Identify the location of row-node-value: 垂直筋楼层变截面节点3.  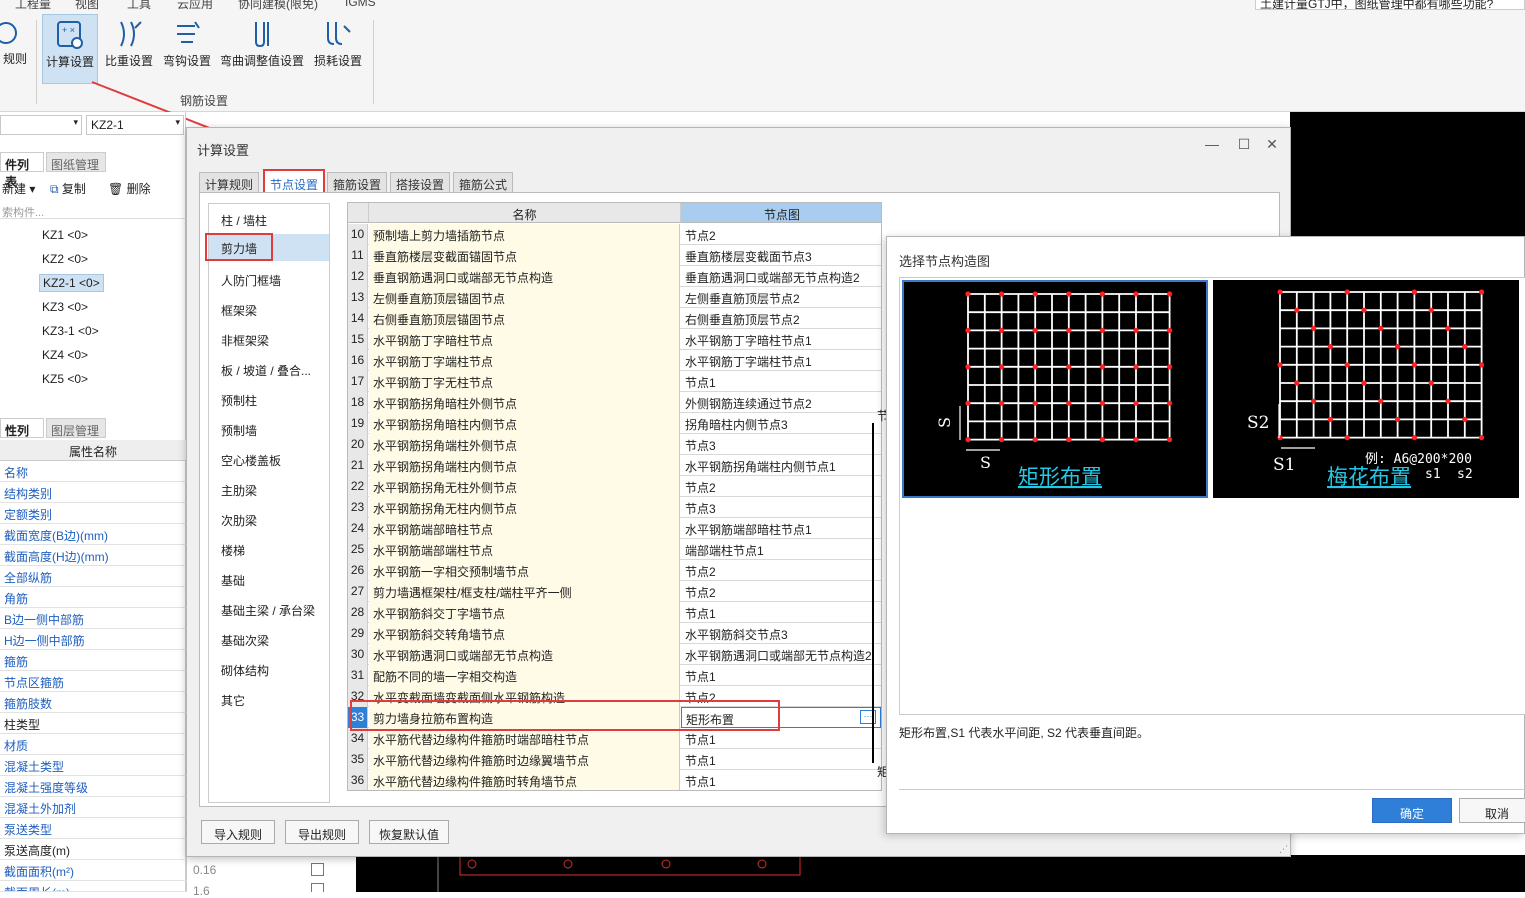
(781, 255).